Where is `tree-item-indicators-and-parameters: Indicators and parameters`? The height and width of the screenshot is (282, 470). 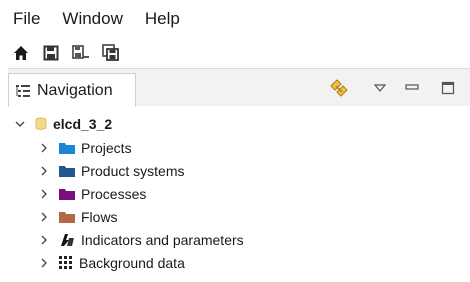
tree-item-indicators-and-parameters: Indicators and parameters is located at coordinates (140, 240).